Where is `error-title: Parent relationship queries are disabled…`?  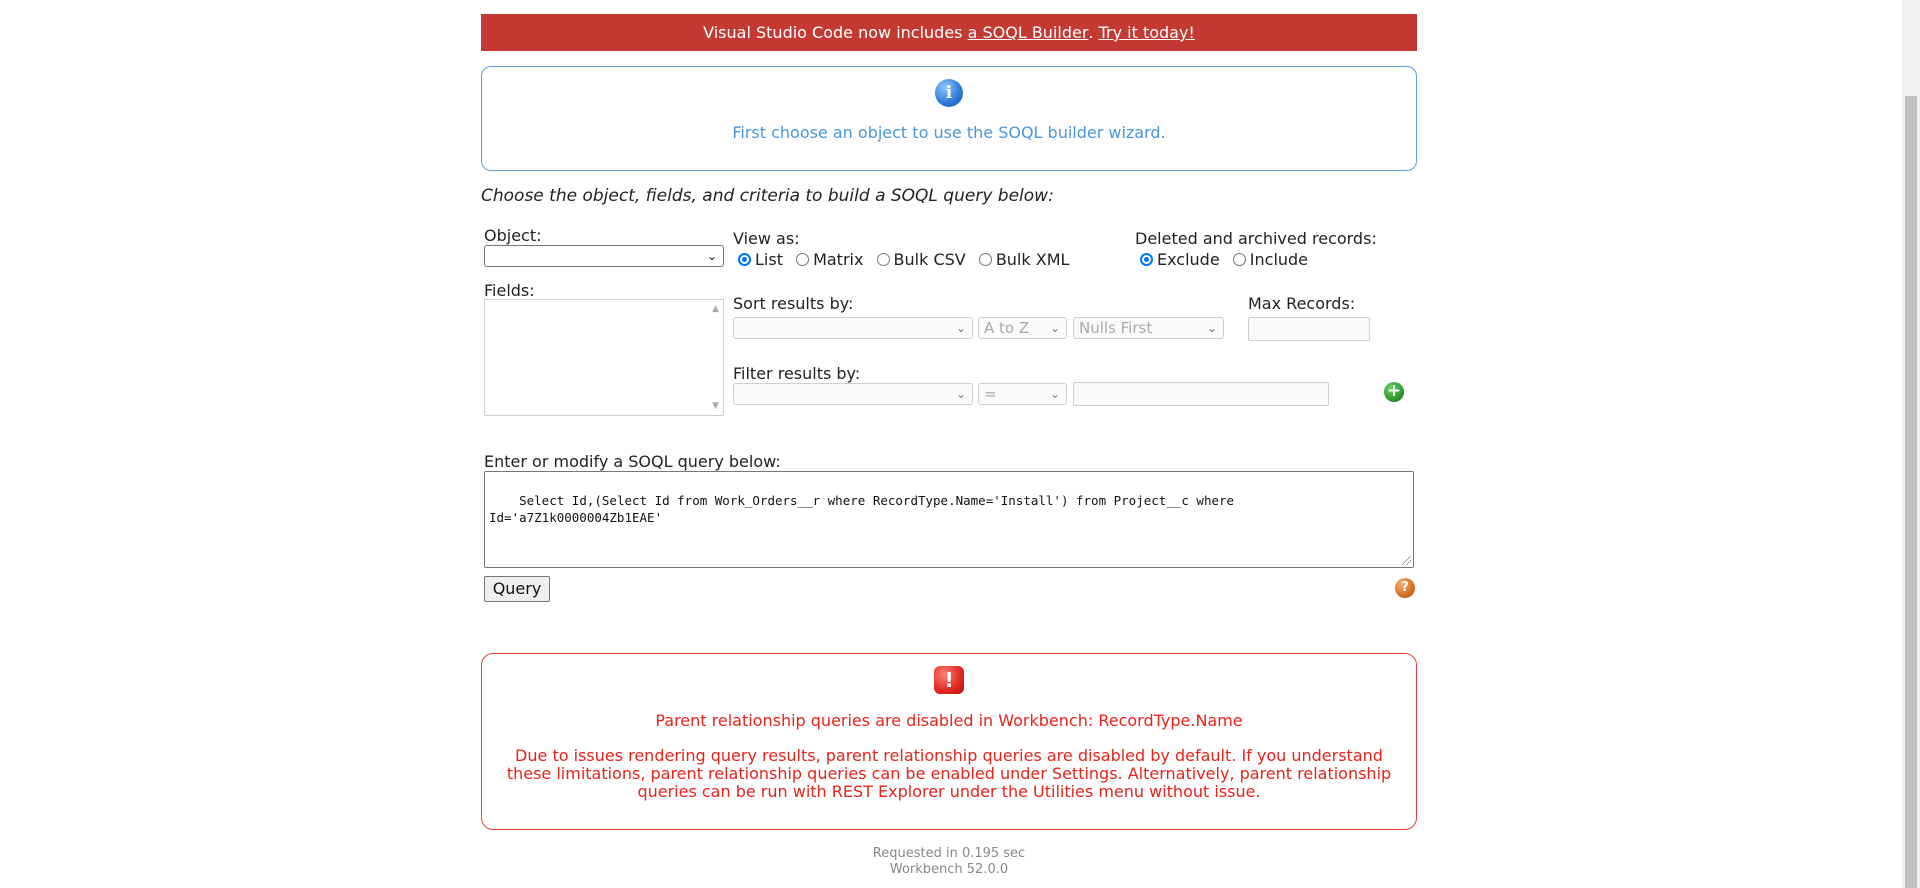
error-title: Parent relationship queries are disabled… is located at coordinates (949, 720).